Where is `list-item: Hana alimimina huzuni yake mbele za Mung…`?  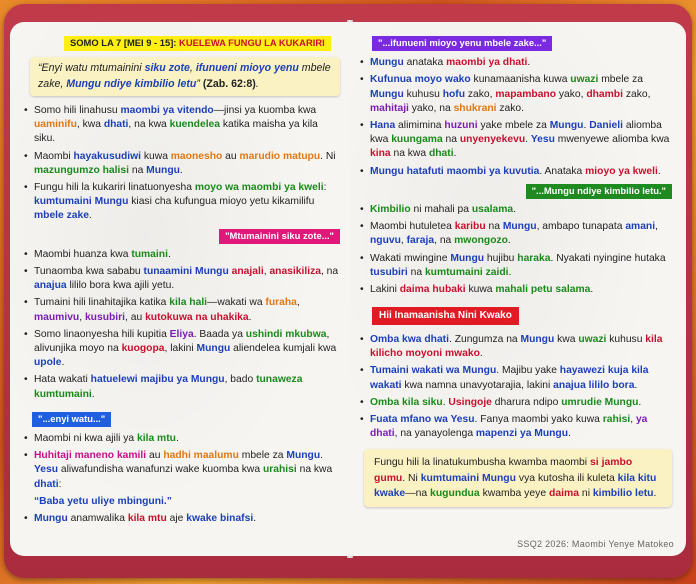
list-item: Hana alimimina huzuni yake mbele za Mung… is located at coordinates (516, 140).